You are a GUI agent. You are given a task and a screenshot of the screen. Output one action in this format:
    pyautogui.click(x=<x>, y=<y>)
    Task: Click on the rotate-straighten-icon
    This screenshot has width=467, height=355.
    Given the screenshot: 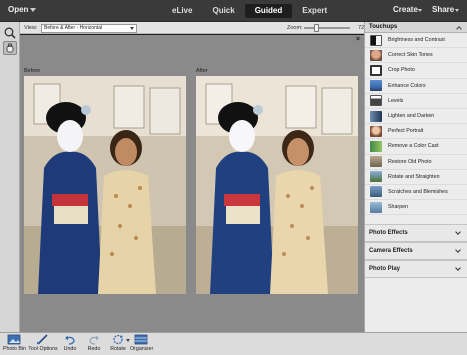 What is the action you would take?
    pyautogui.click(x=376, y=177)
    